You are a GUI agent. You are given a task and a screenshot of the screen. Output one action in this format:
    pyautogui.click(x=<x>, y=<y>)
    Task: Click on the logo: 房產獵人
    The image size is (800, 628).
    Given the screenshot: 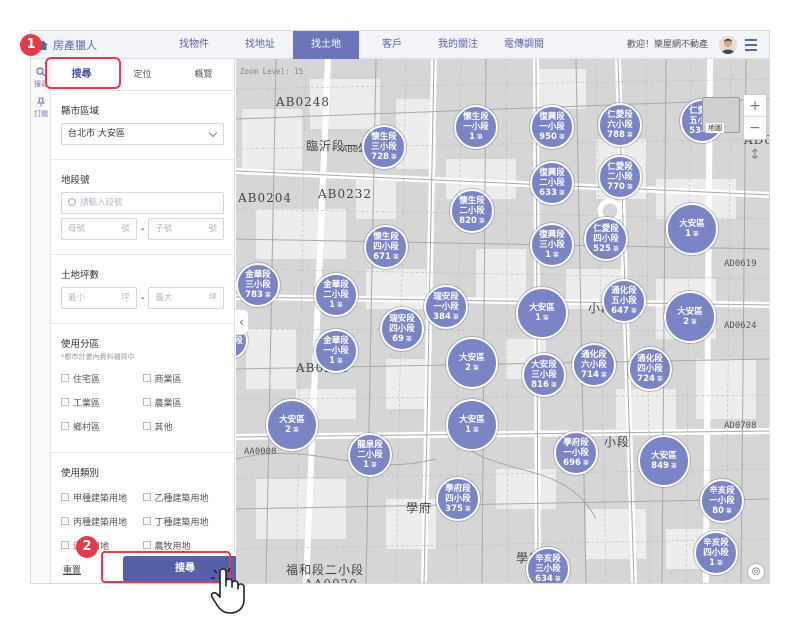 What is the action you would take?
    pyautogui.click(x=67, y=45)
    